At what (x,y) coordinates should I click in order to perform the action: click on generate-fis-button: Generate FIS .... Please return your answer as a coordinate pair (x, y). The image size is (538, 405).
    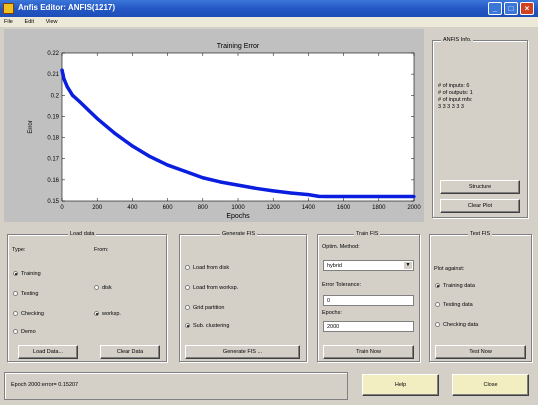
    Looking at the image, I should click on (242, 352).